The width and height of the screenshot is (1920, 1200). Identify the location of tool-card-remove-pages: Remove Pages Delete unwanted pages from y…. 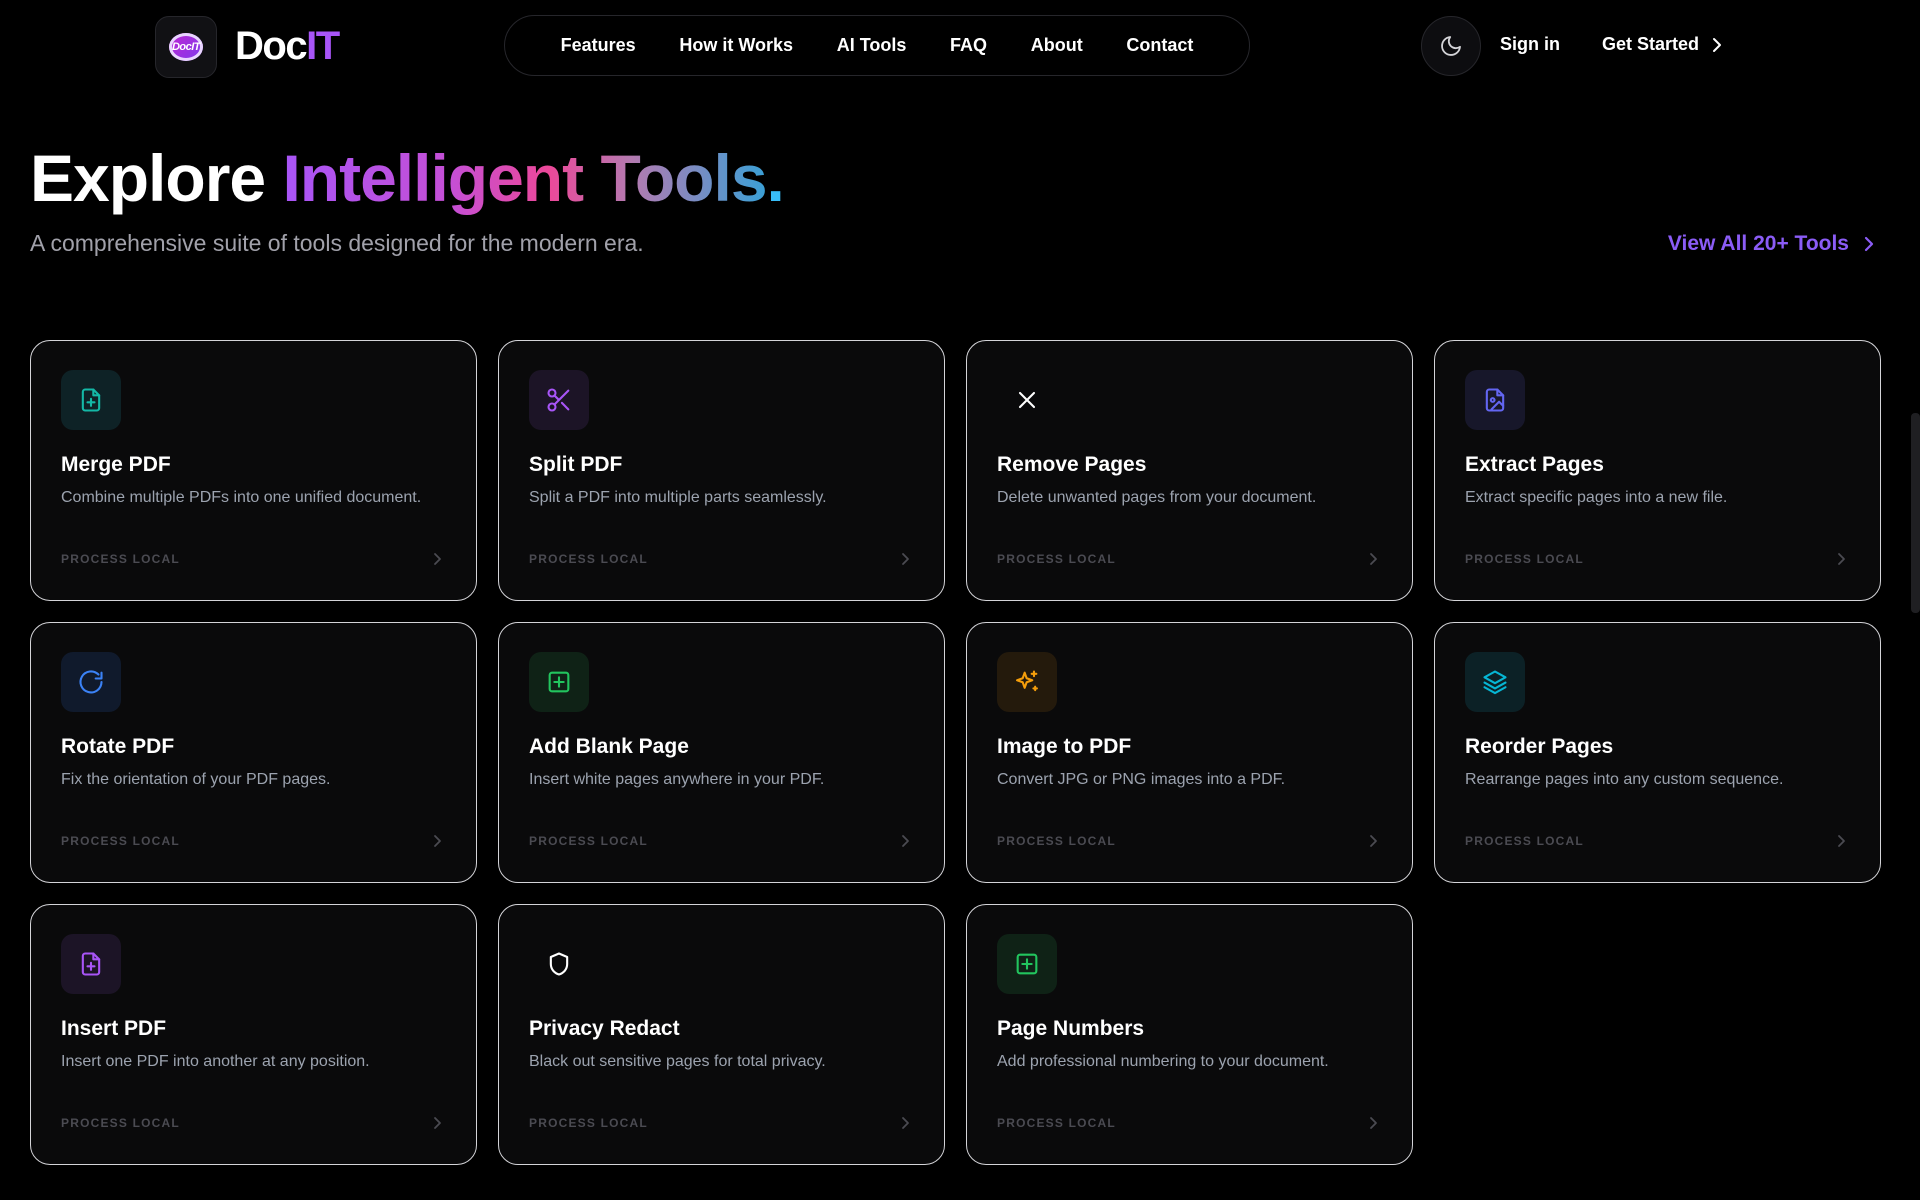
(1189, 470).